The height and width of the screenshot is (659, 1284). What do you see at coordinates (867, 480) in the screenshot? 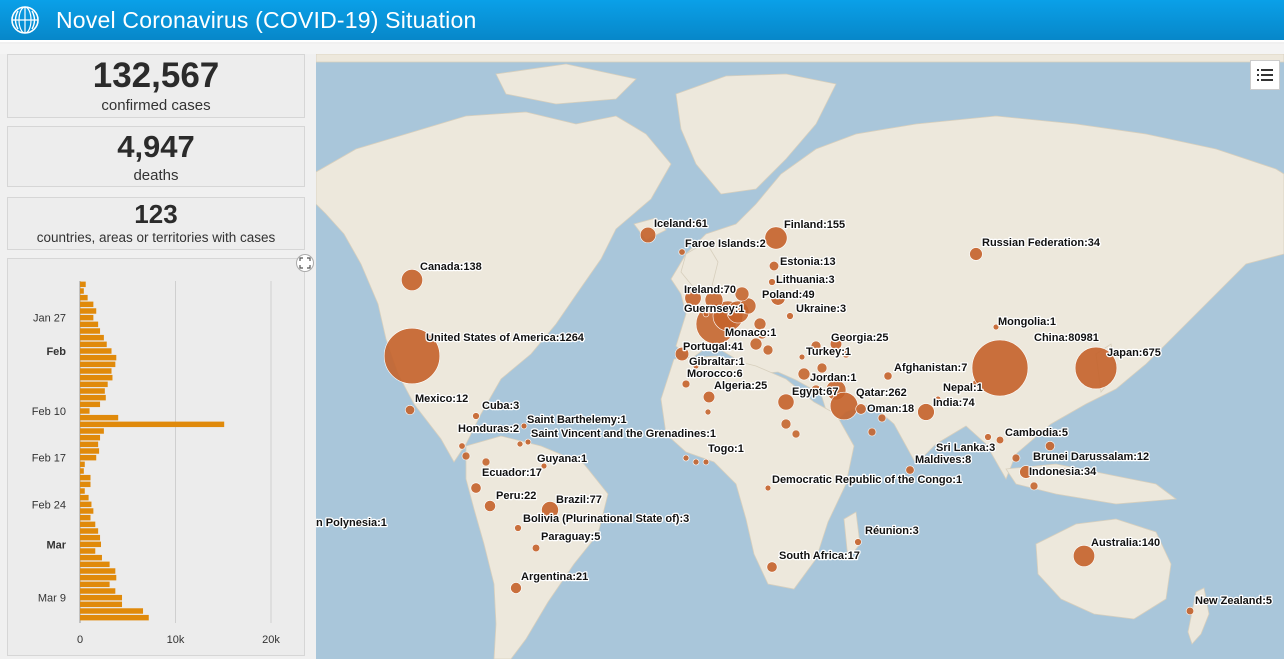
I see `country-case-label: Democratic Republic of the Congo:1` at bounding box center [867, 480].